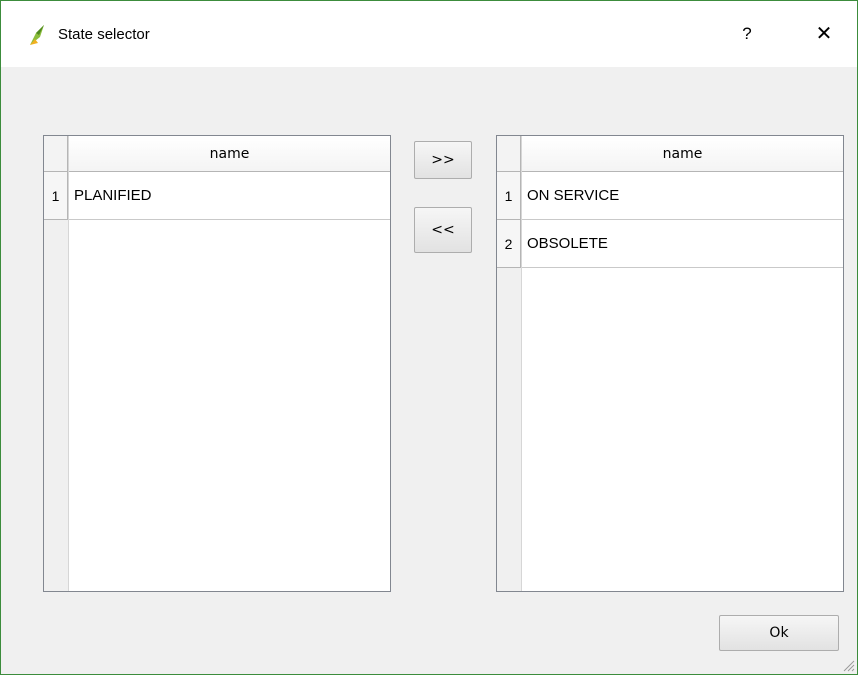 The image size is (858, 675). I want to click on table-row: 2 OBSOLETE, so click(670, 244).